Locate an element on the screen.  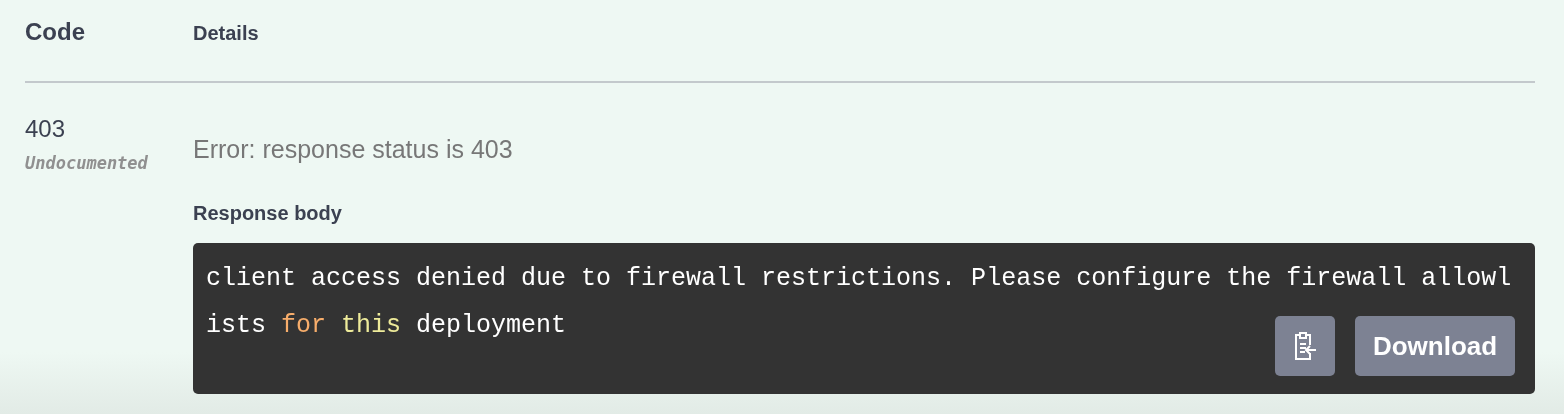
download-button: Download is located at coordinates (1435, 346).